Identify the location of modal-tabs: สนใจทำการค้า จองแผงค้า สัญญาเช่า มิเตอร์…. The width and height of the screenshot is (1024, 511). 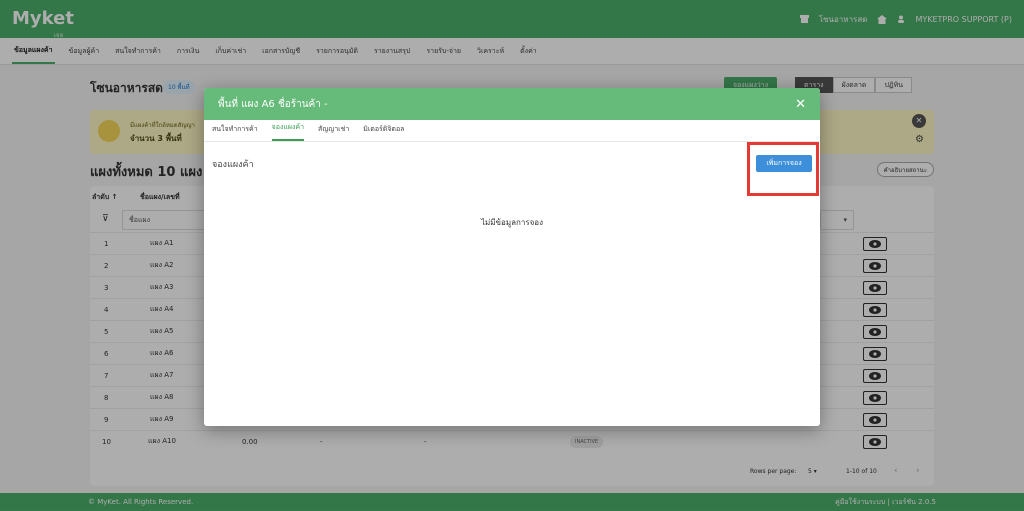
(512, 131).